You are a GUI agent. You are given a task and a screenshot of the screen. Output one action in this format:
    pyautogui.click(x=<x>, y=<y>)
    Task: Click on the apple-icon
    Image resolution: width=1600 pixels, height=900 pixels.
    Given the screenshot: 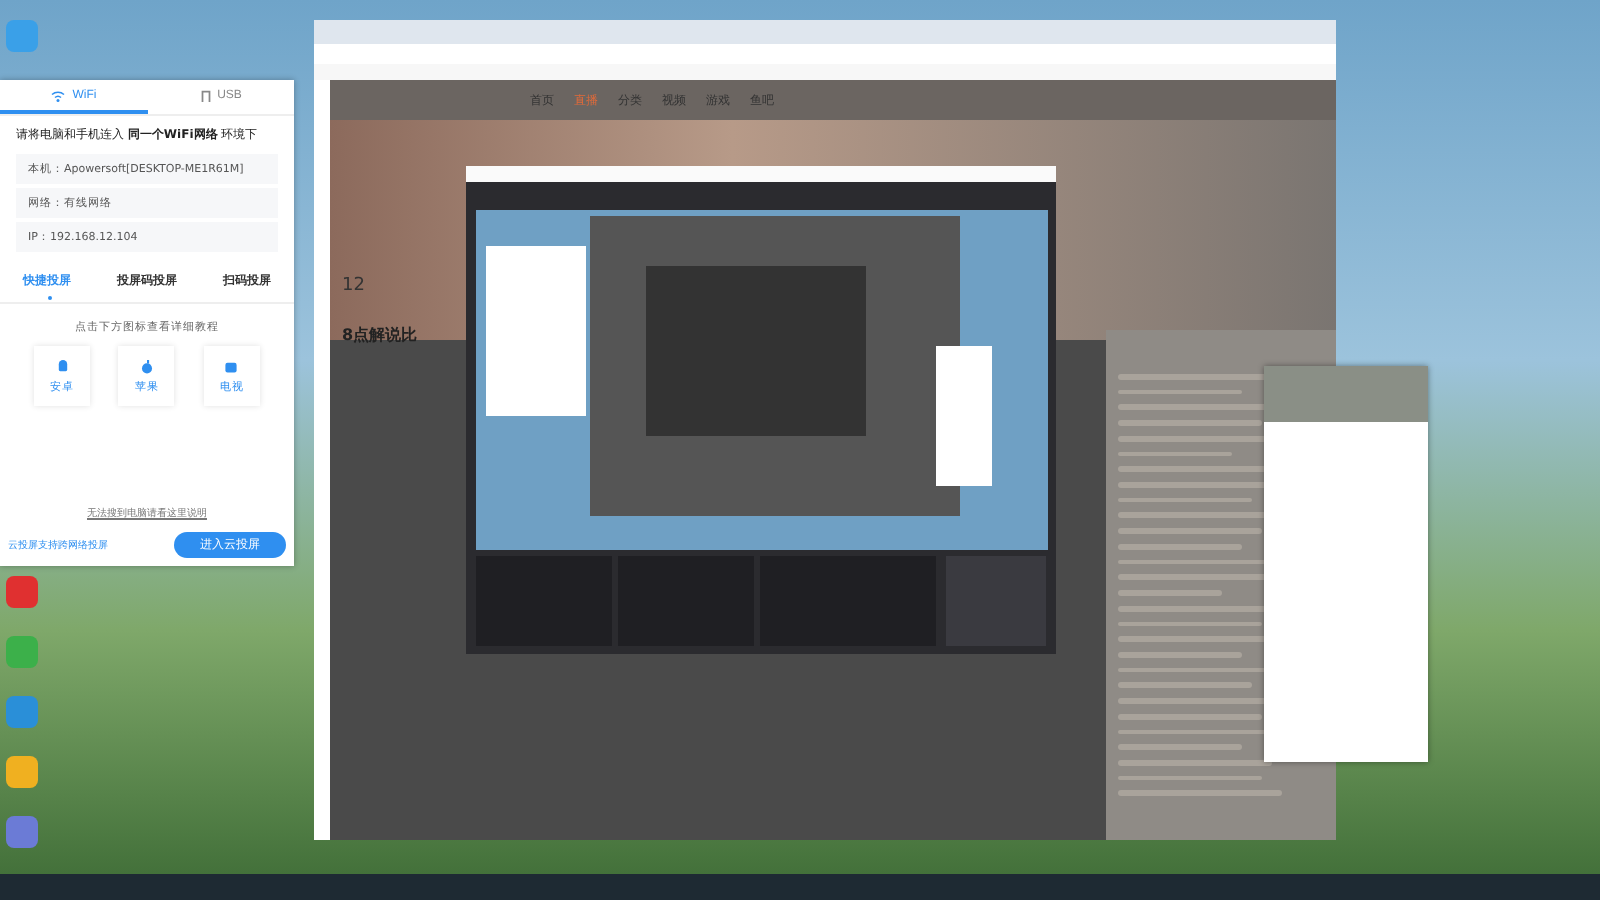 What is the action you would take?
    pyautogui.click(x=146, y=366)
    